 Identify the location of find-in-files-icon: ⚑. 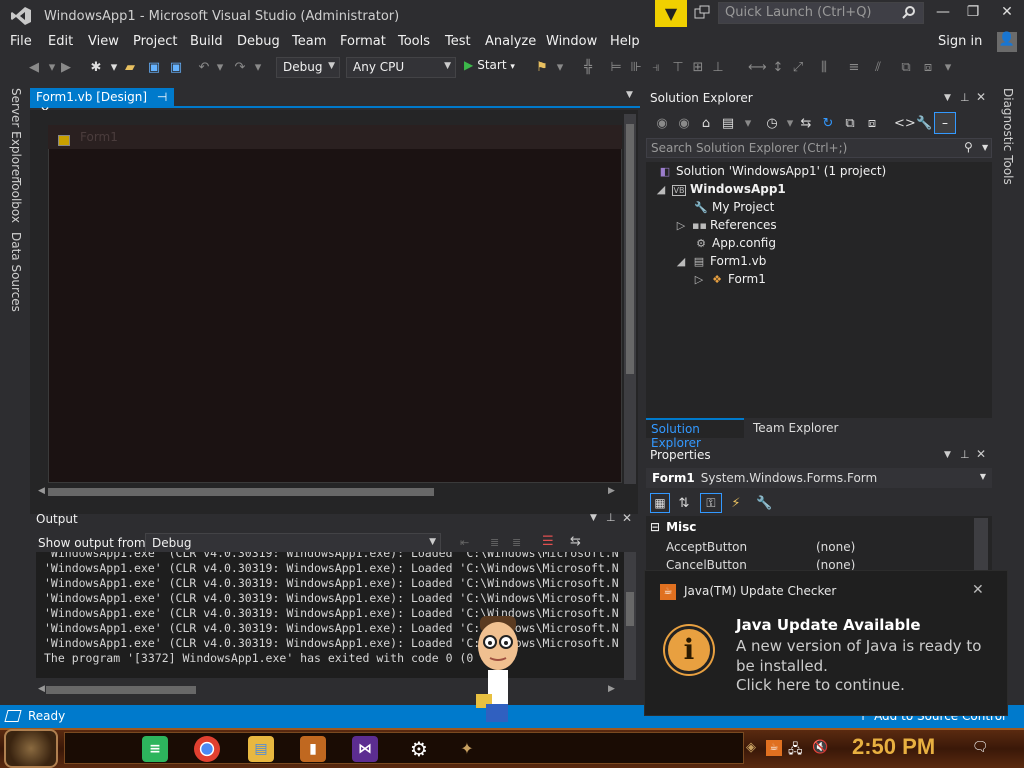
(542, 68).